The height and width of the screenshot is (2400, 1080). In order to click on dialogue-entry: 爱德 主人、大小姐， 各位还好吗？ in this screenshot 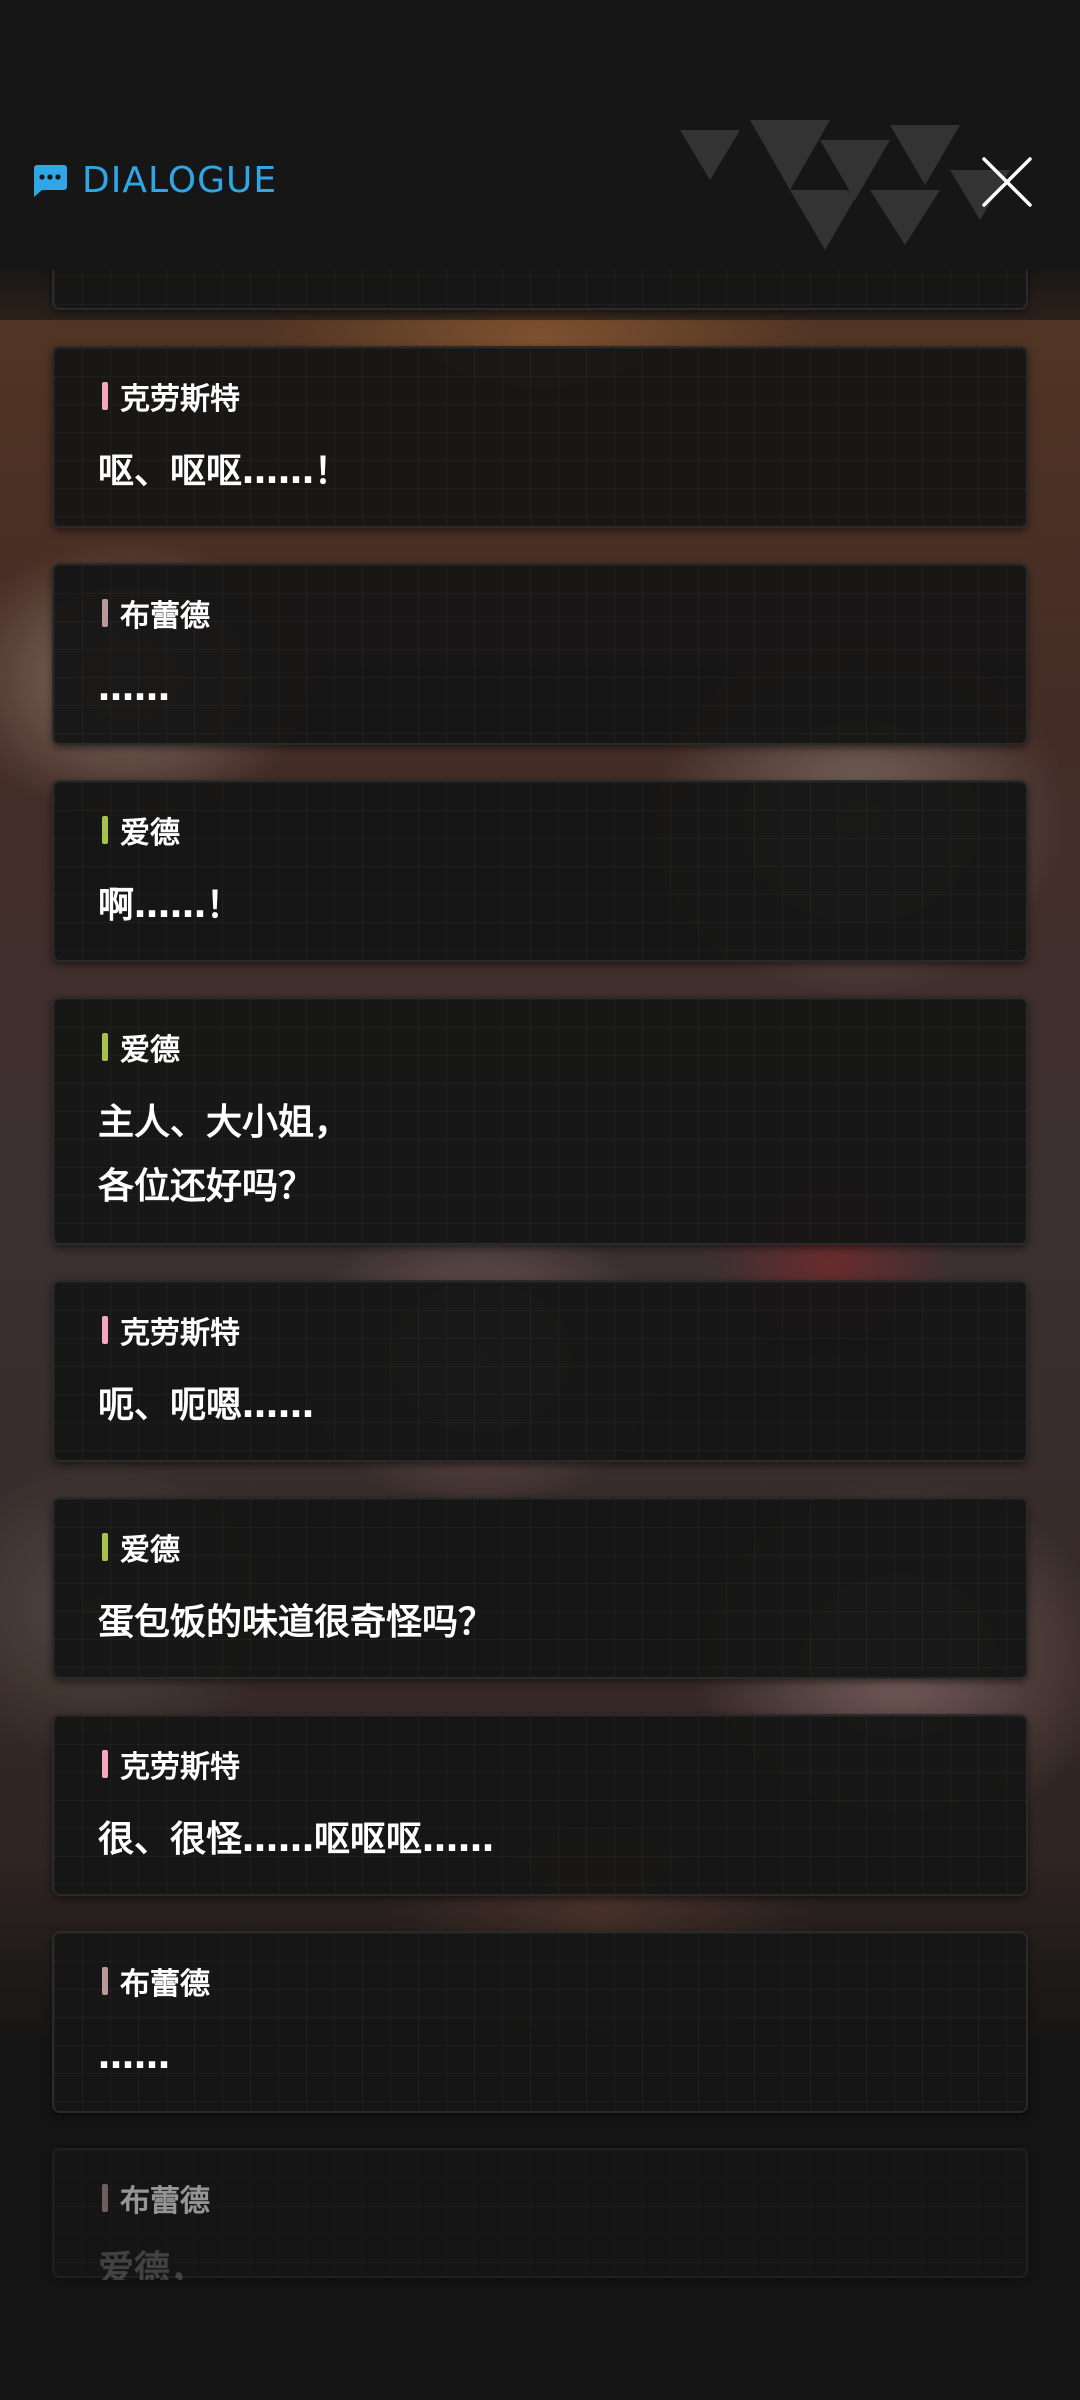, I will do `click(540, 1121)`.